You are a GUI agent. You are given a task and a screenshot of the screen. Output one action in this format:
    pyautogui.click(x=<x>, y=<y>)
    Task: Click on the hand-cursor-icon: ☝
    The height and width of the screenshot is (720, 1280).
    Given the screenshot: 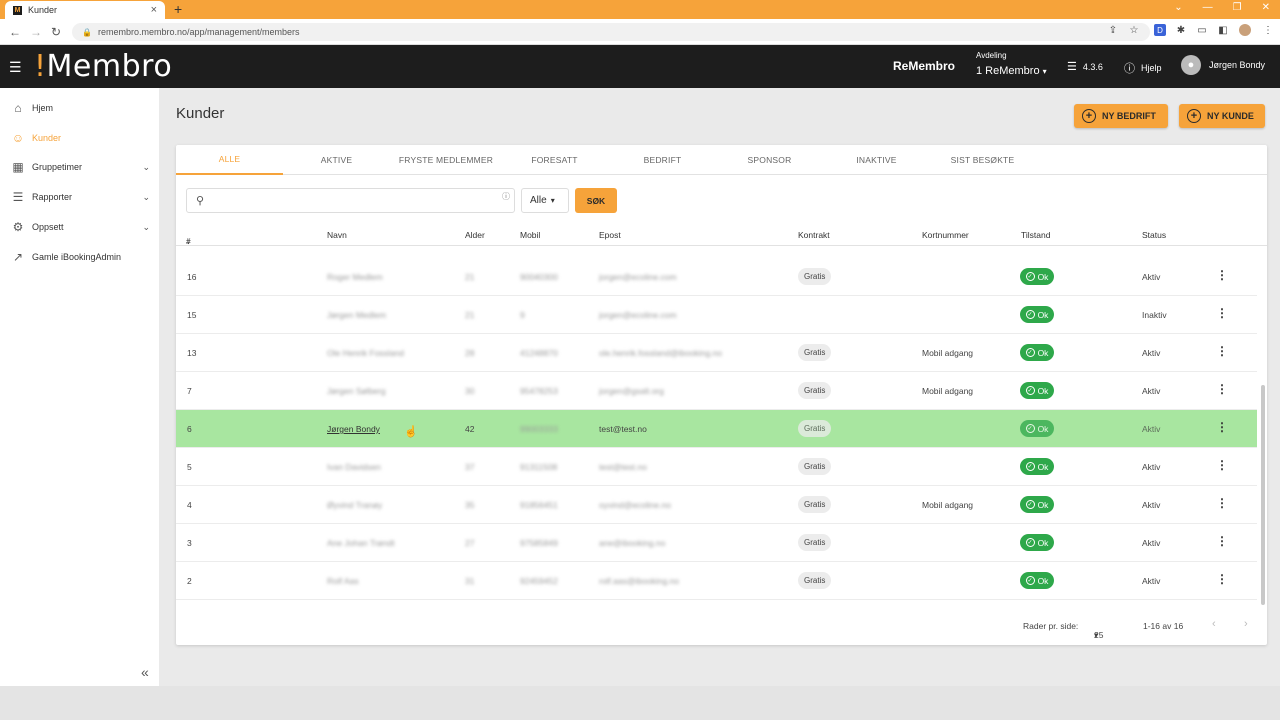 What is the action you would take?
    pyautogui.click(x=411, y=432)
    